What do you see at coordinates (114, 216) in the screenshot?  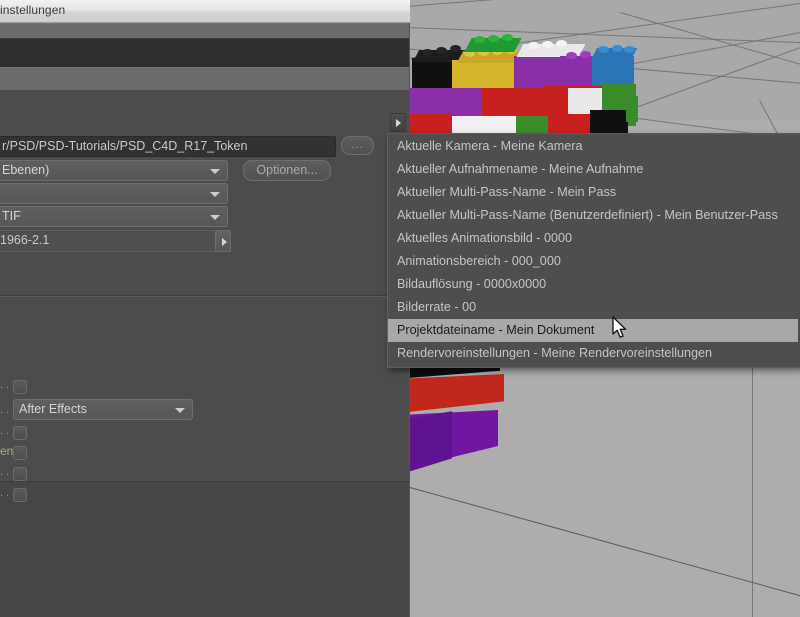 I see `filetype-combo: TIF` at bounding box center [114, 216].